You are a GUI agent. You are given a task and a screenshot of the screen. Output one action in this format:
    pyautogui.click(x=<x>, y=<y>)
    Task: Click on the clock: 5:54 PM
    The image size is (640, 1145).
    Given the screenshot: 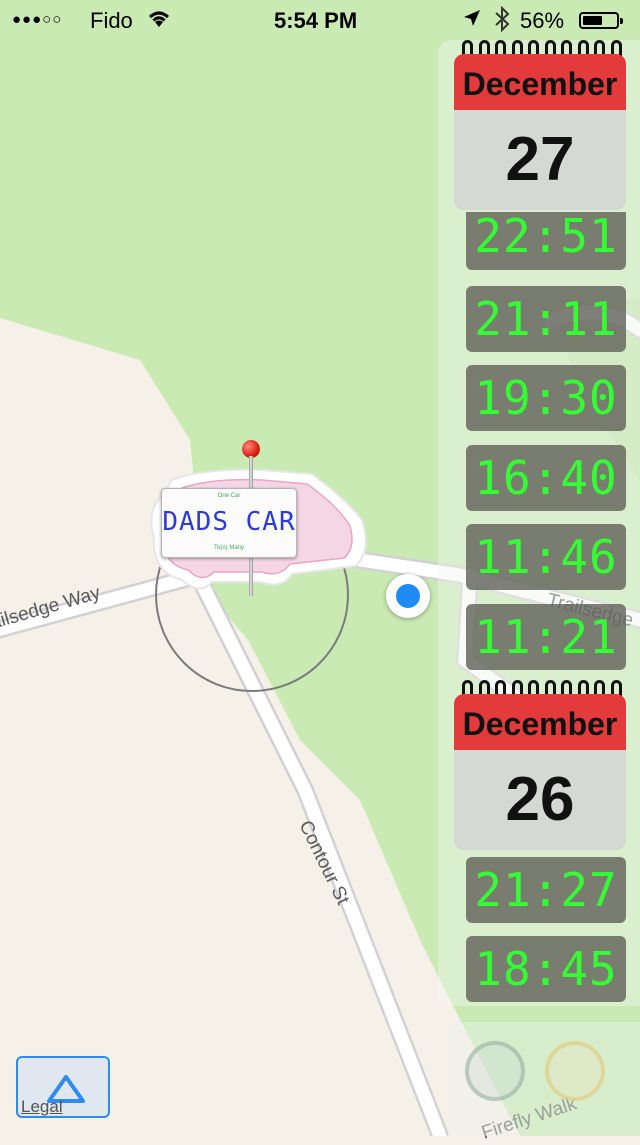 What is the action you would take?
    pyautogui.click(x=316, y=20)
    